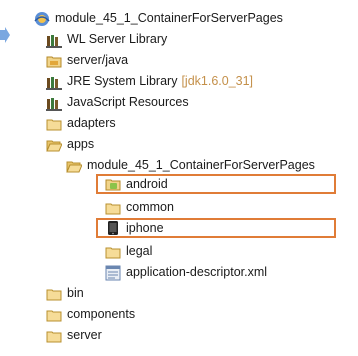 This screenshot has width=358, height=356. I want to click on tree-item-components: components, so click(90, 314).